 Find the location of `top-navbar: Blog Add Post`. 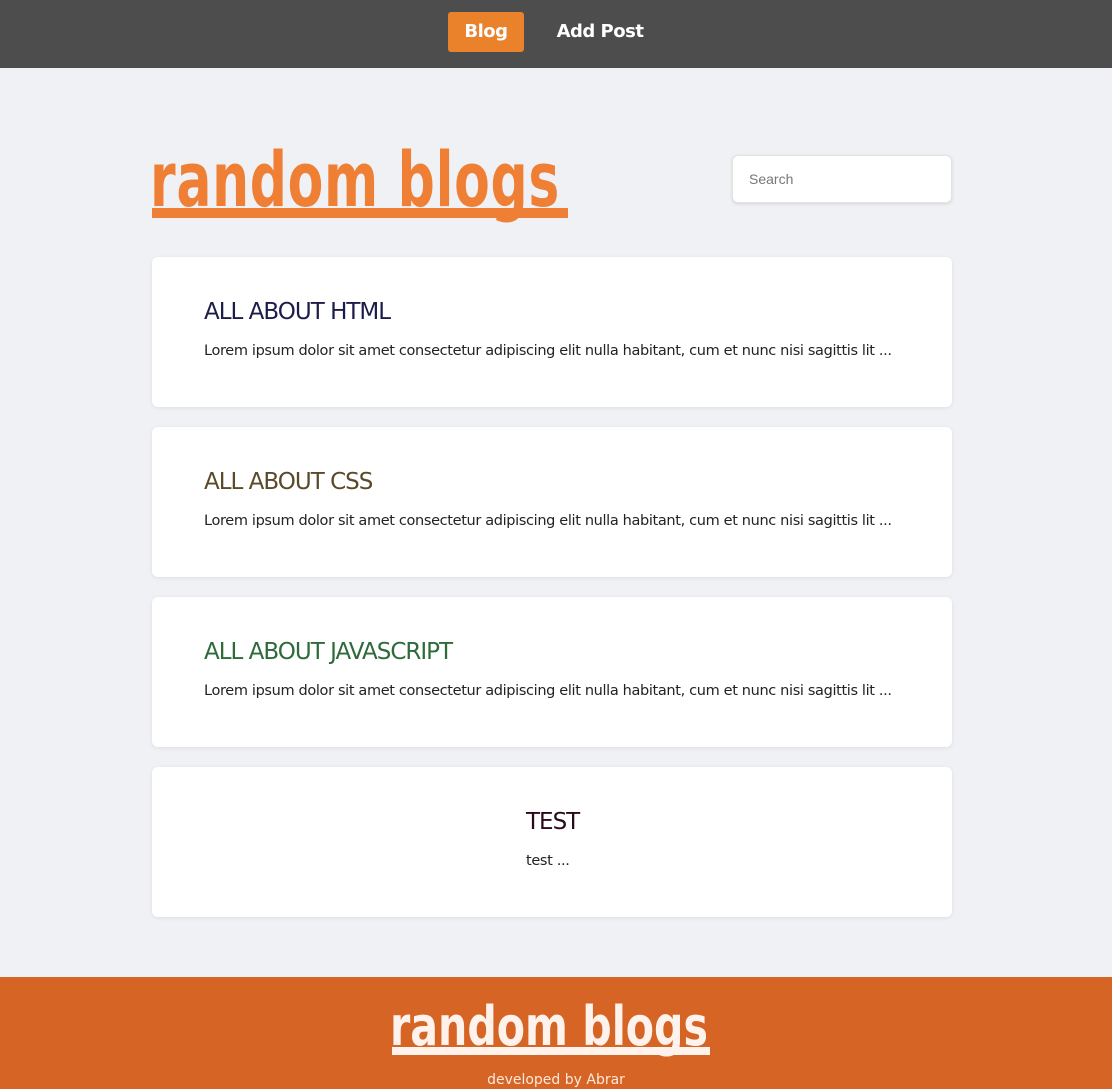

top-navbar: Blog Add Post is located at coordinates (556, 34).